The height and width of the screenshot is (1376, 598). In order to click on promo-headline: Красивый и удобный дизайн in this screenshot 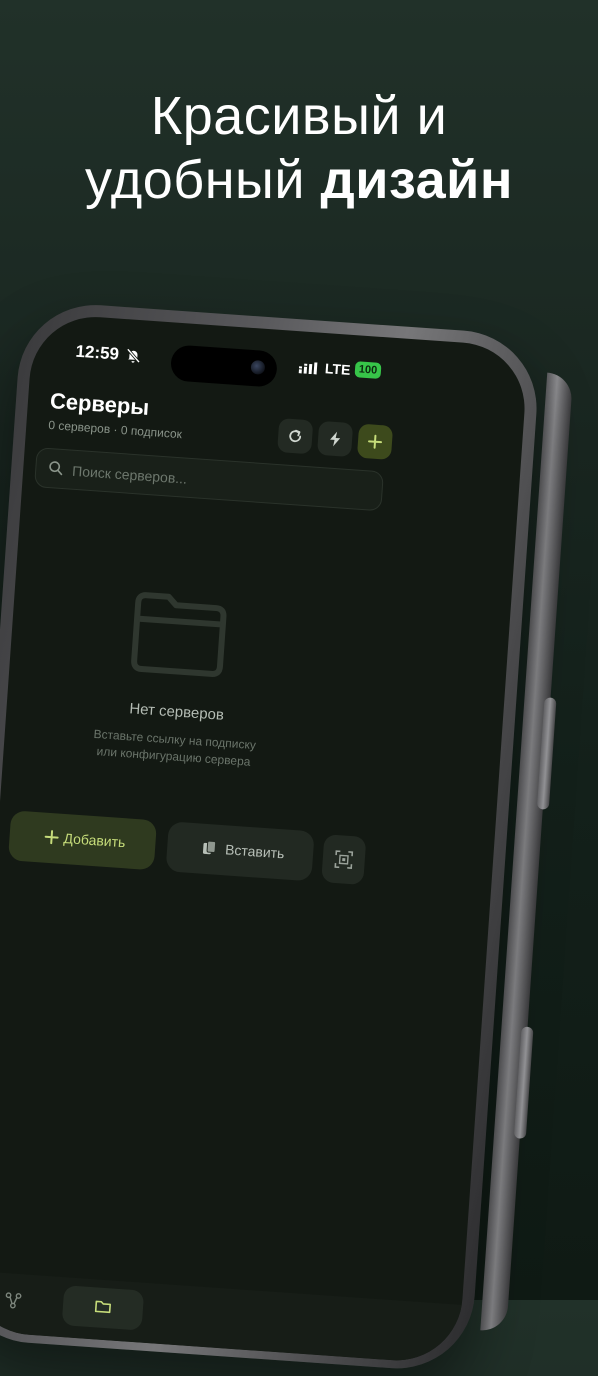, I will do `click(299, 148)`.